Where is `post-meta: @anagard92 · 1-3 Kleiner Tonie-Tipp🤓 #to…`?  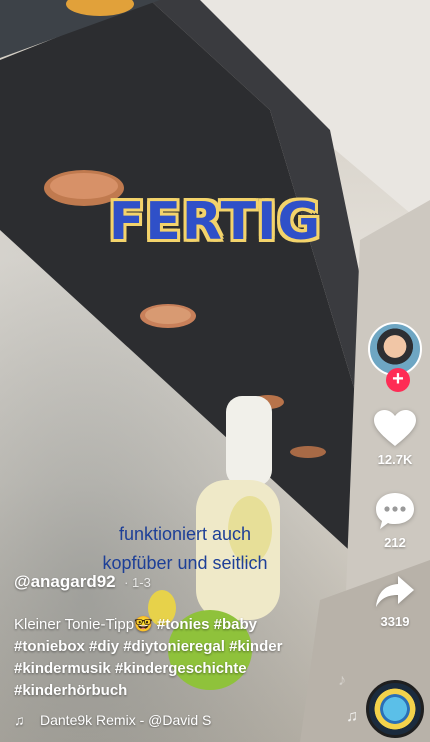
post-meta: @anagard92 · 1-3 Kleiner Tonie-Tipp🤓 #to… is located at coordinates (174, 637).